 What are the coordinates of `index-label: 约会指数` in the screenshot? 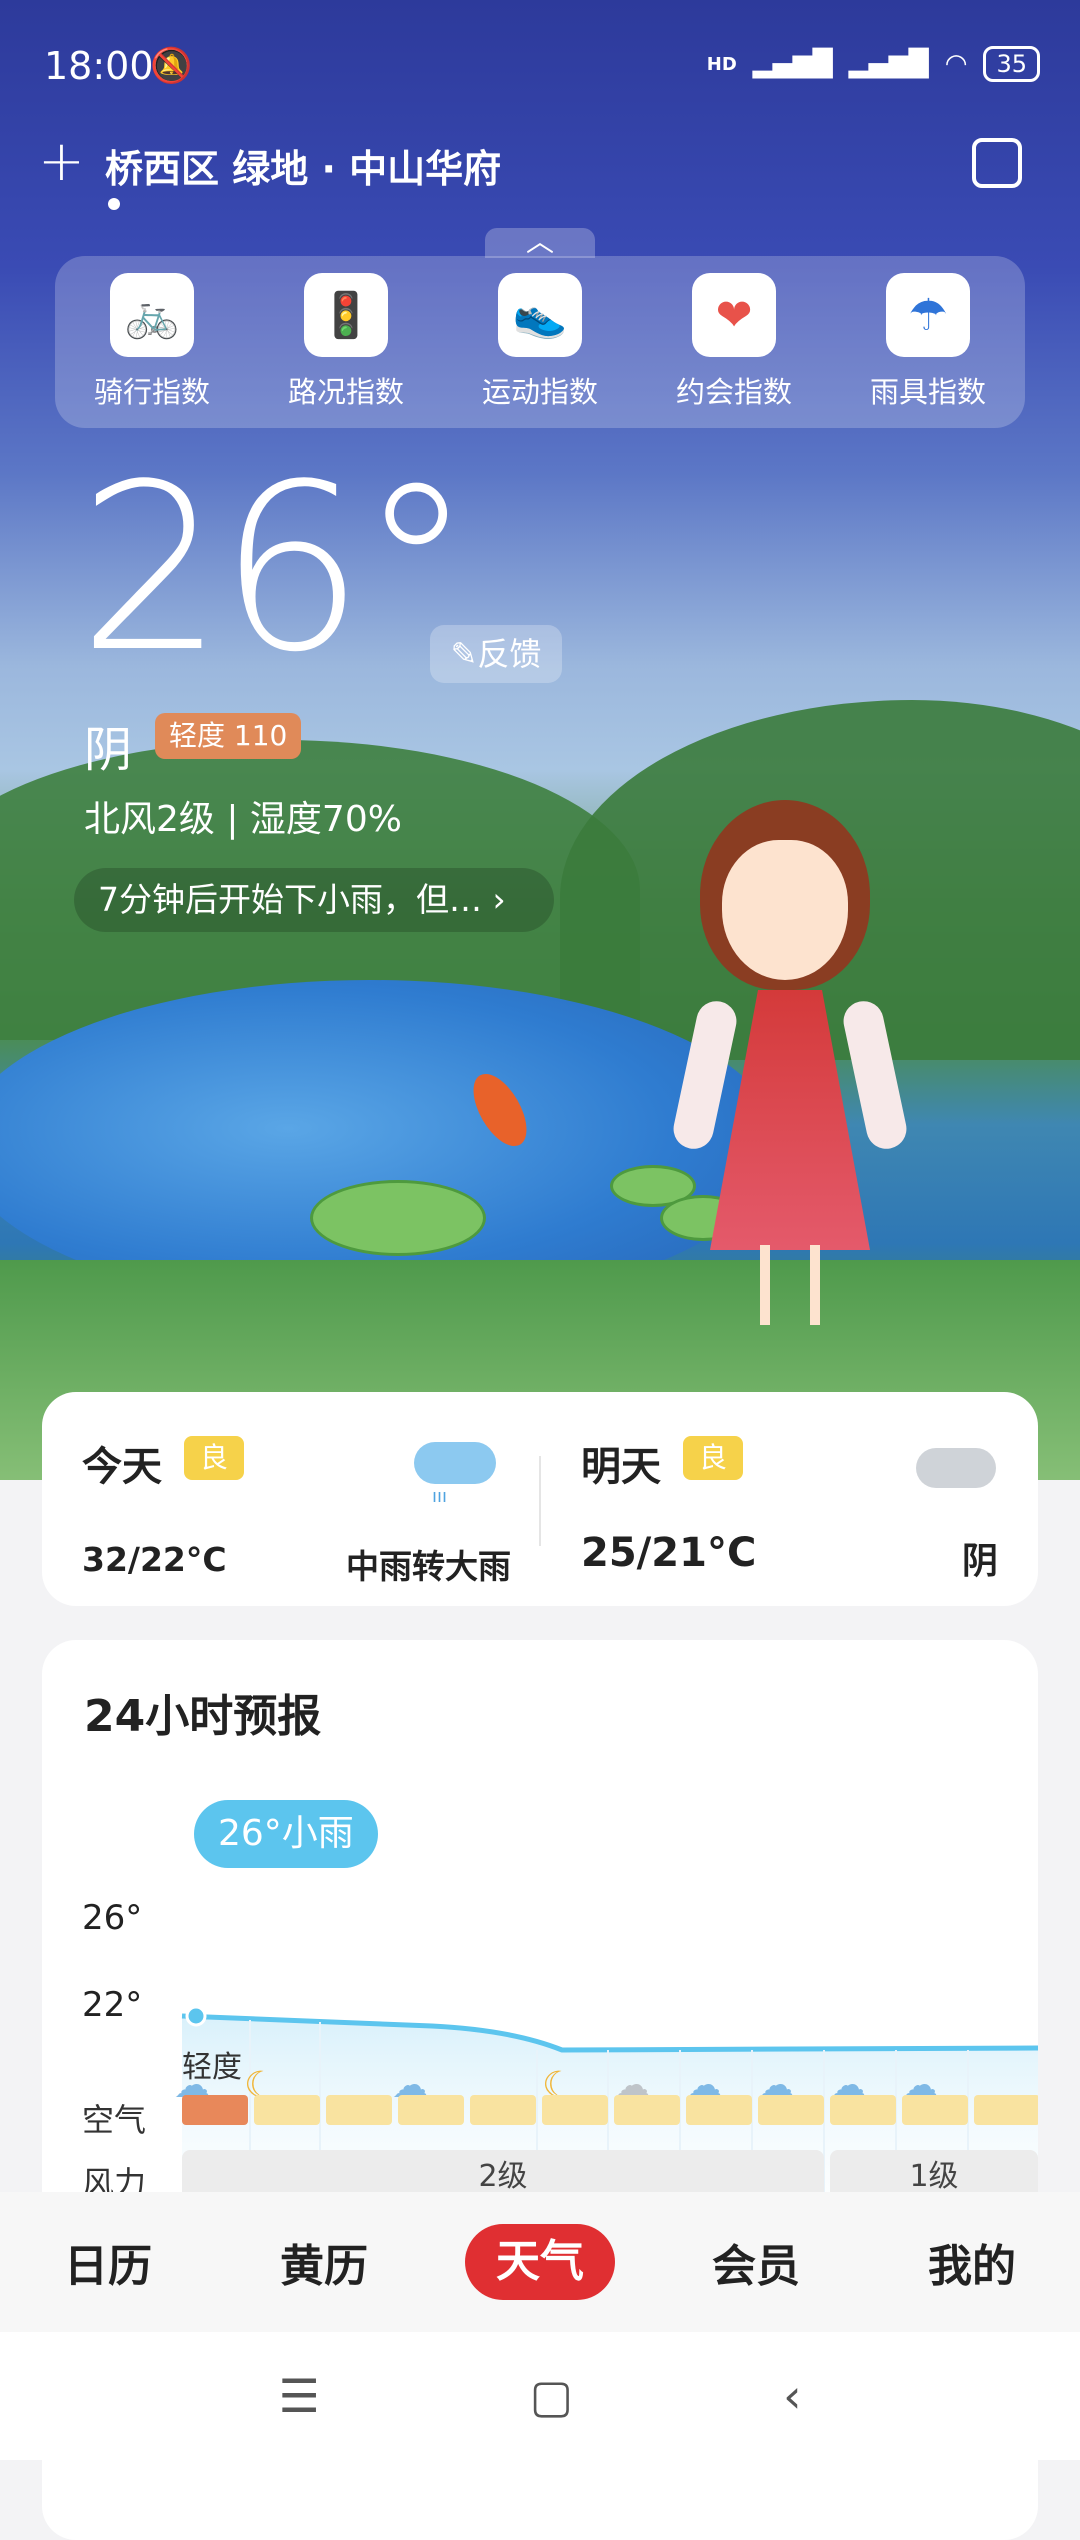 It's located at (733, 392).